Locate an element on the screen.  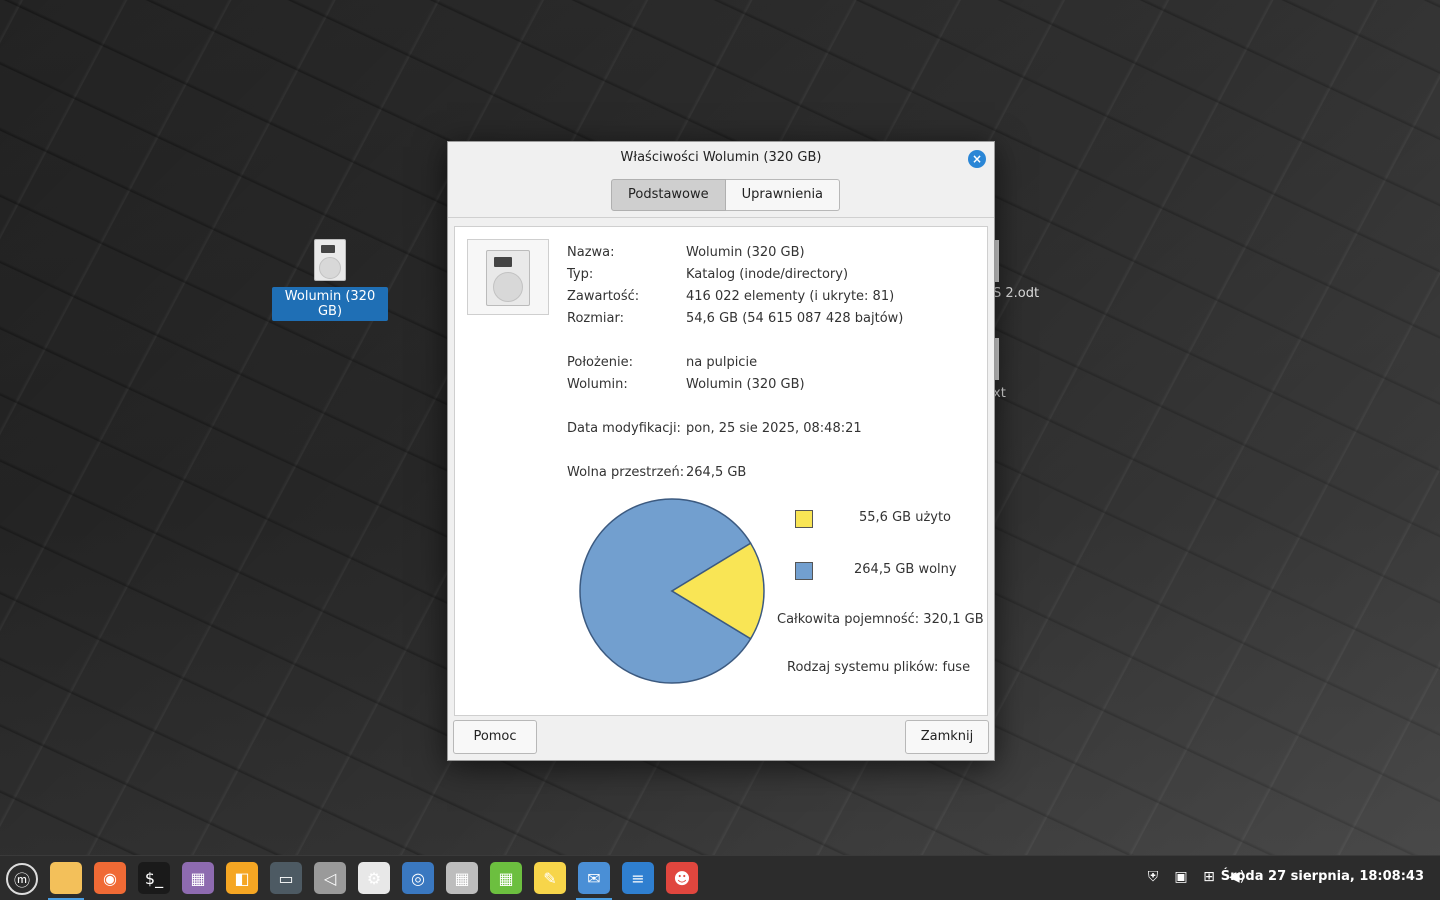
name-value: Wolumin (320 GB) is located at coordinates (745, 252).